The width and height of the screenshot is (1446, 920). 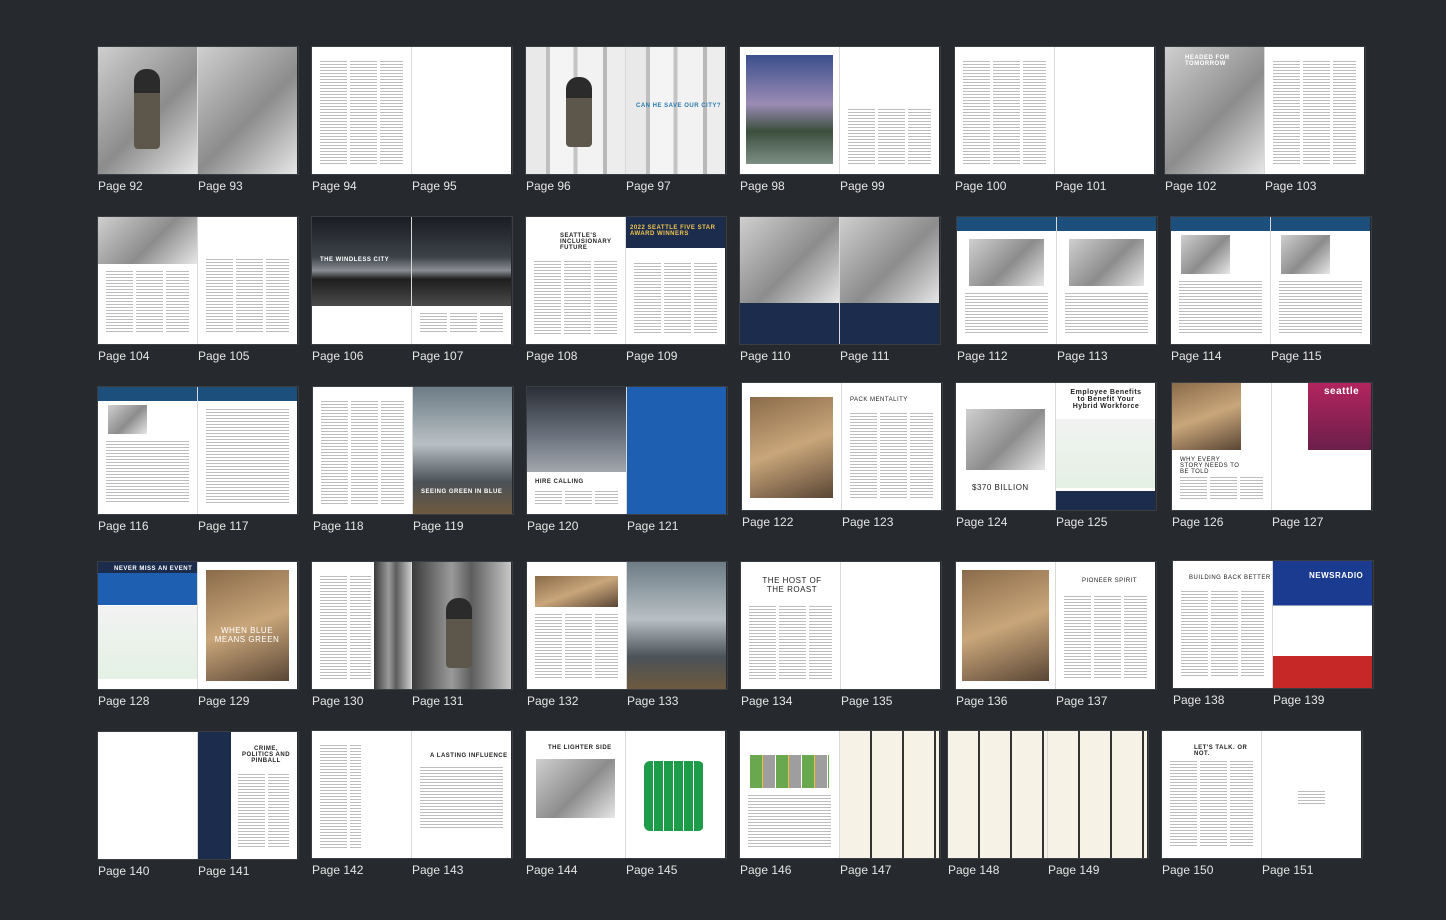 What do you see at coordinates (1321, 446) in the screenshot?
I see `page-thumbnail: seattle` at bounding box center [1321, 446].